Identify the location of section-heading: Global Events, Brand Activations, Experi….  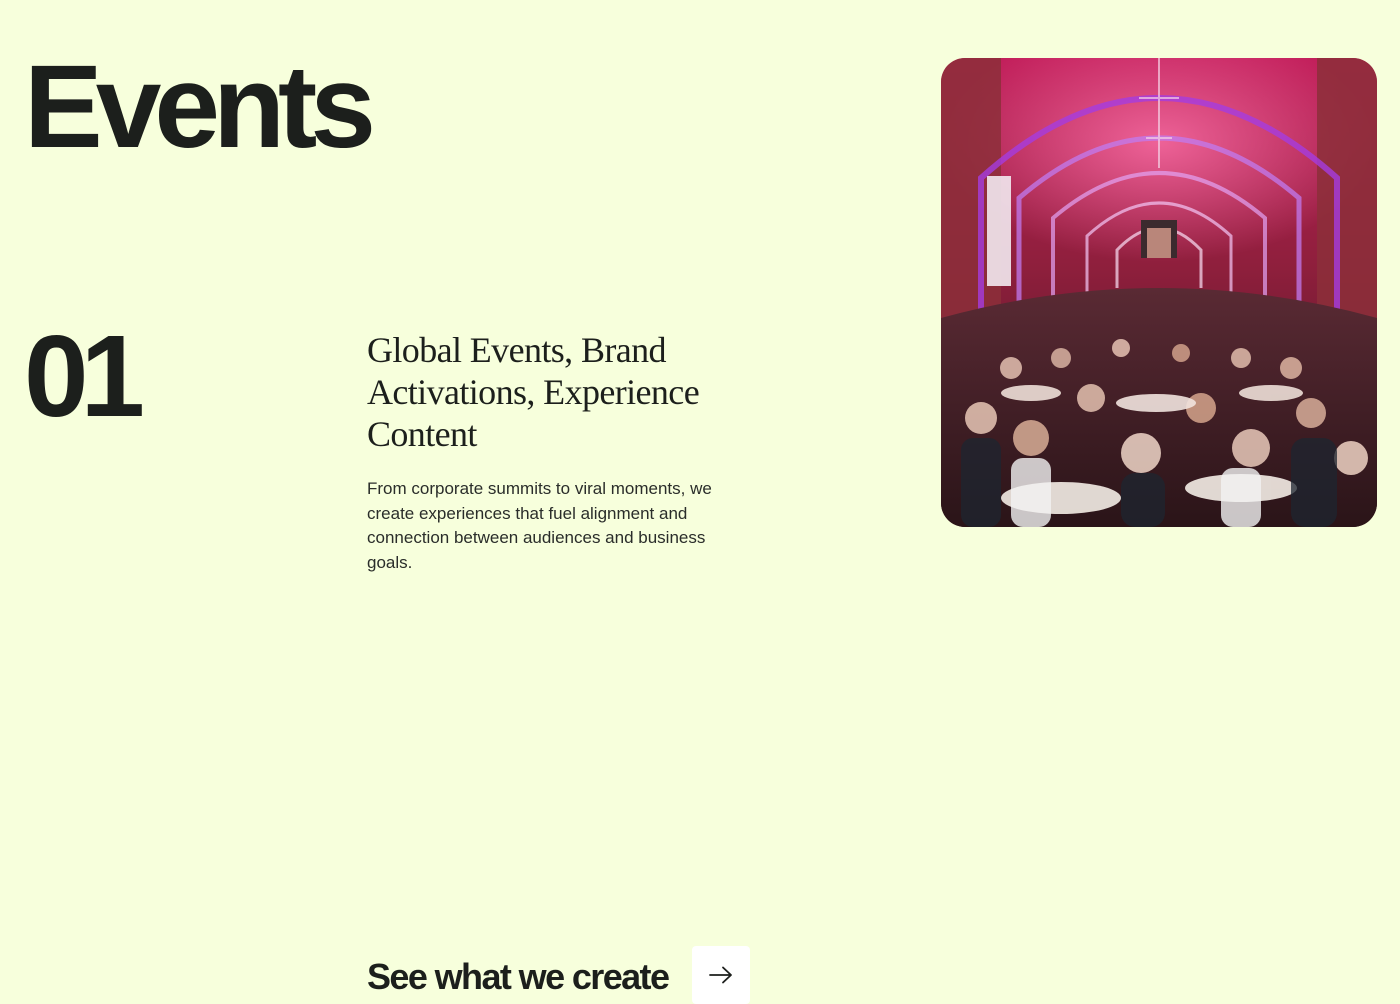
(533, 392).